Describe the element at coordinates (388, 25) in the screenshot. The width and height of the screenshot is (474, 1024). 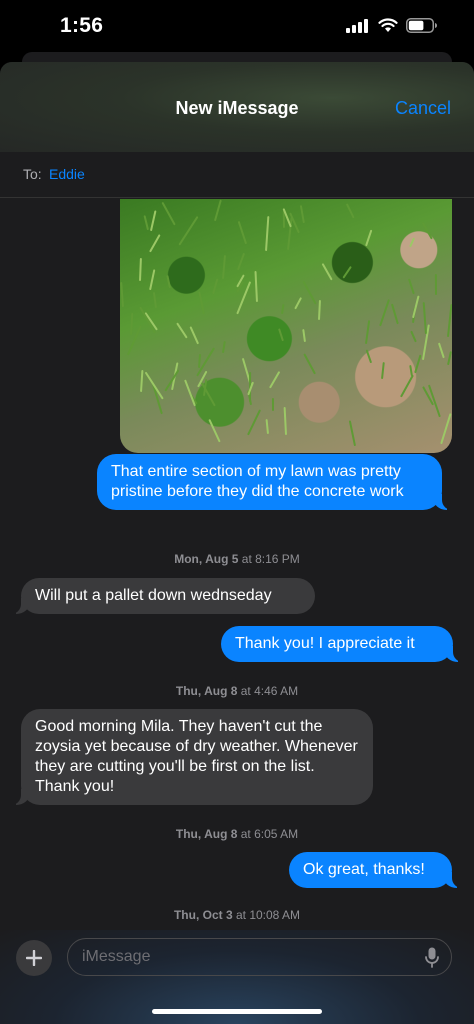
I see `wifi-icon` at that location.